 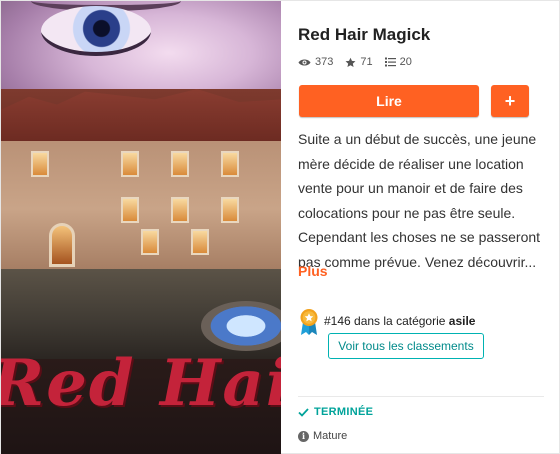 What do you see at coordinates (309, 322) in the screenshot?
I see `medal-icon` at bounding box center [309, 322].